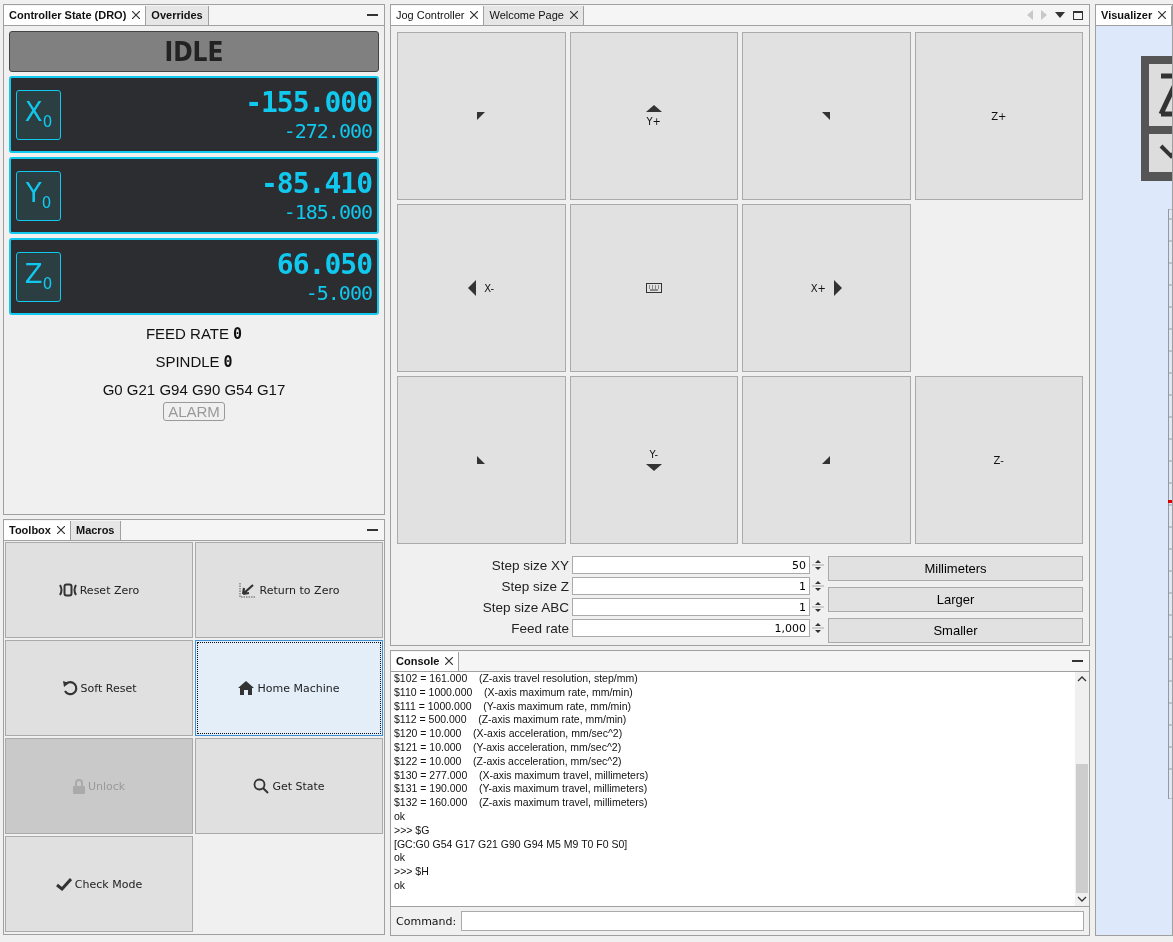 This screenshot has width=1173, height=942. What do you see at coordinates (513, 706) in the screenshot?
I see `console-line: $111 = 1000.000 (Y-axis maximum rate, mm/min)` at bounding box center [513, 706].